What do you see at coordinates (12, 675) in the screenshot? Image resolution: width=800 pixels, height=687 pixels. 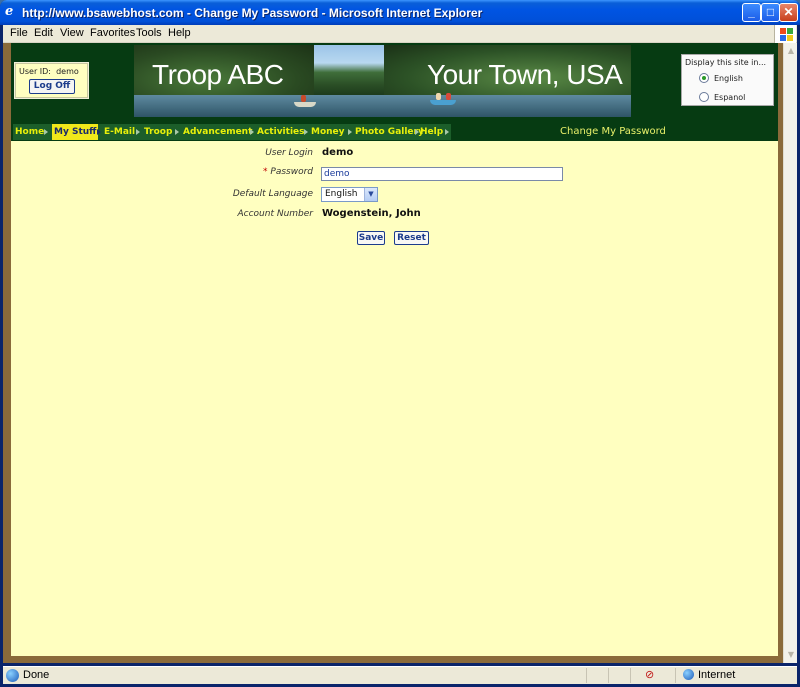 I see `page-icon` at bounding box center [12, 675].